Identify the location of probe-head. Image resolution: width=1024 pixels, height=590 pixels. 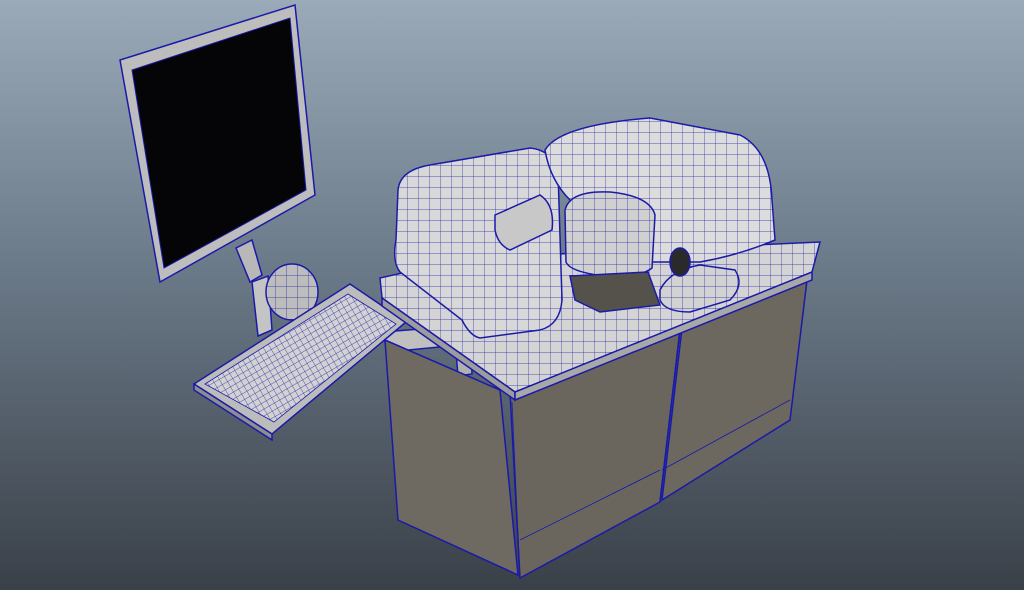
(680, 262).